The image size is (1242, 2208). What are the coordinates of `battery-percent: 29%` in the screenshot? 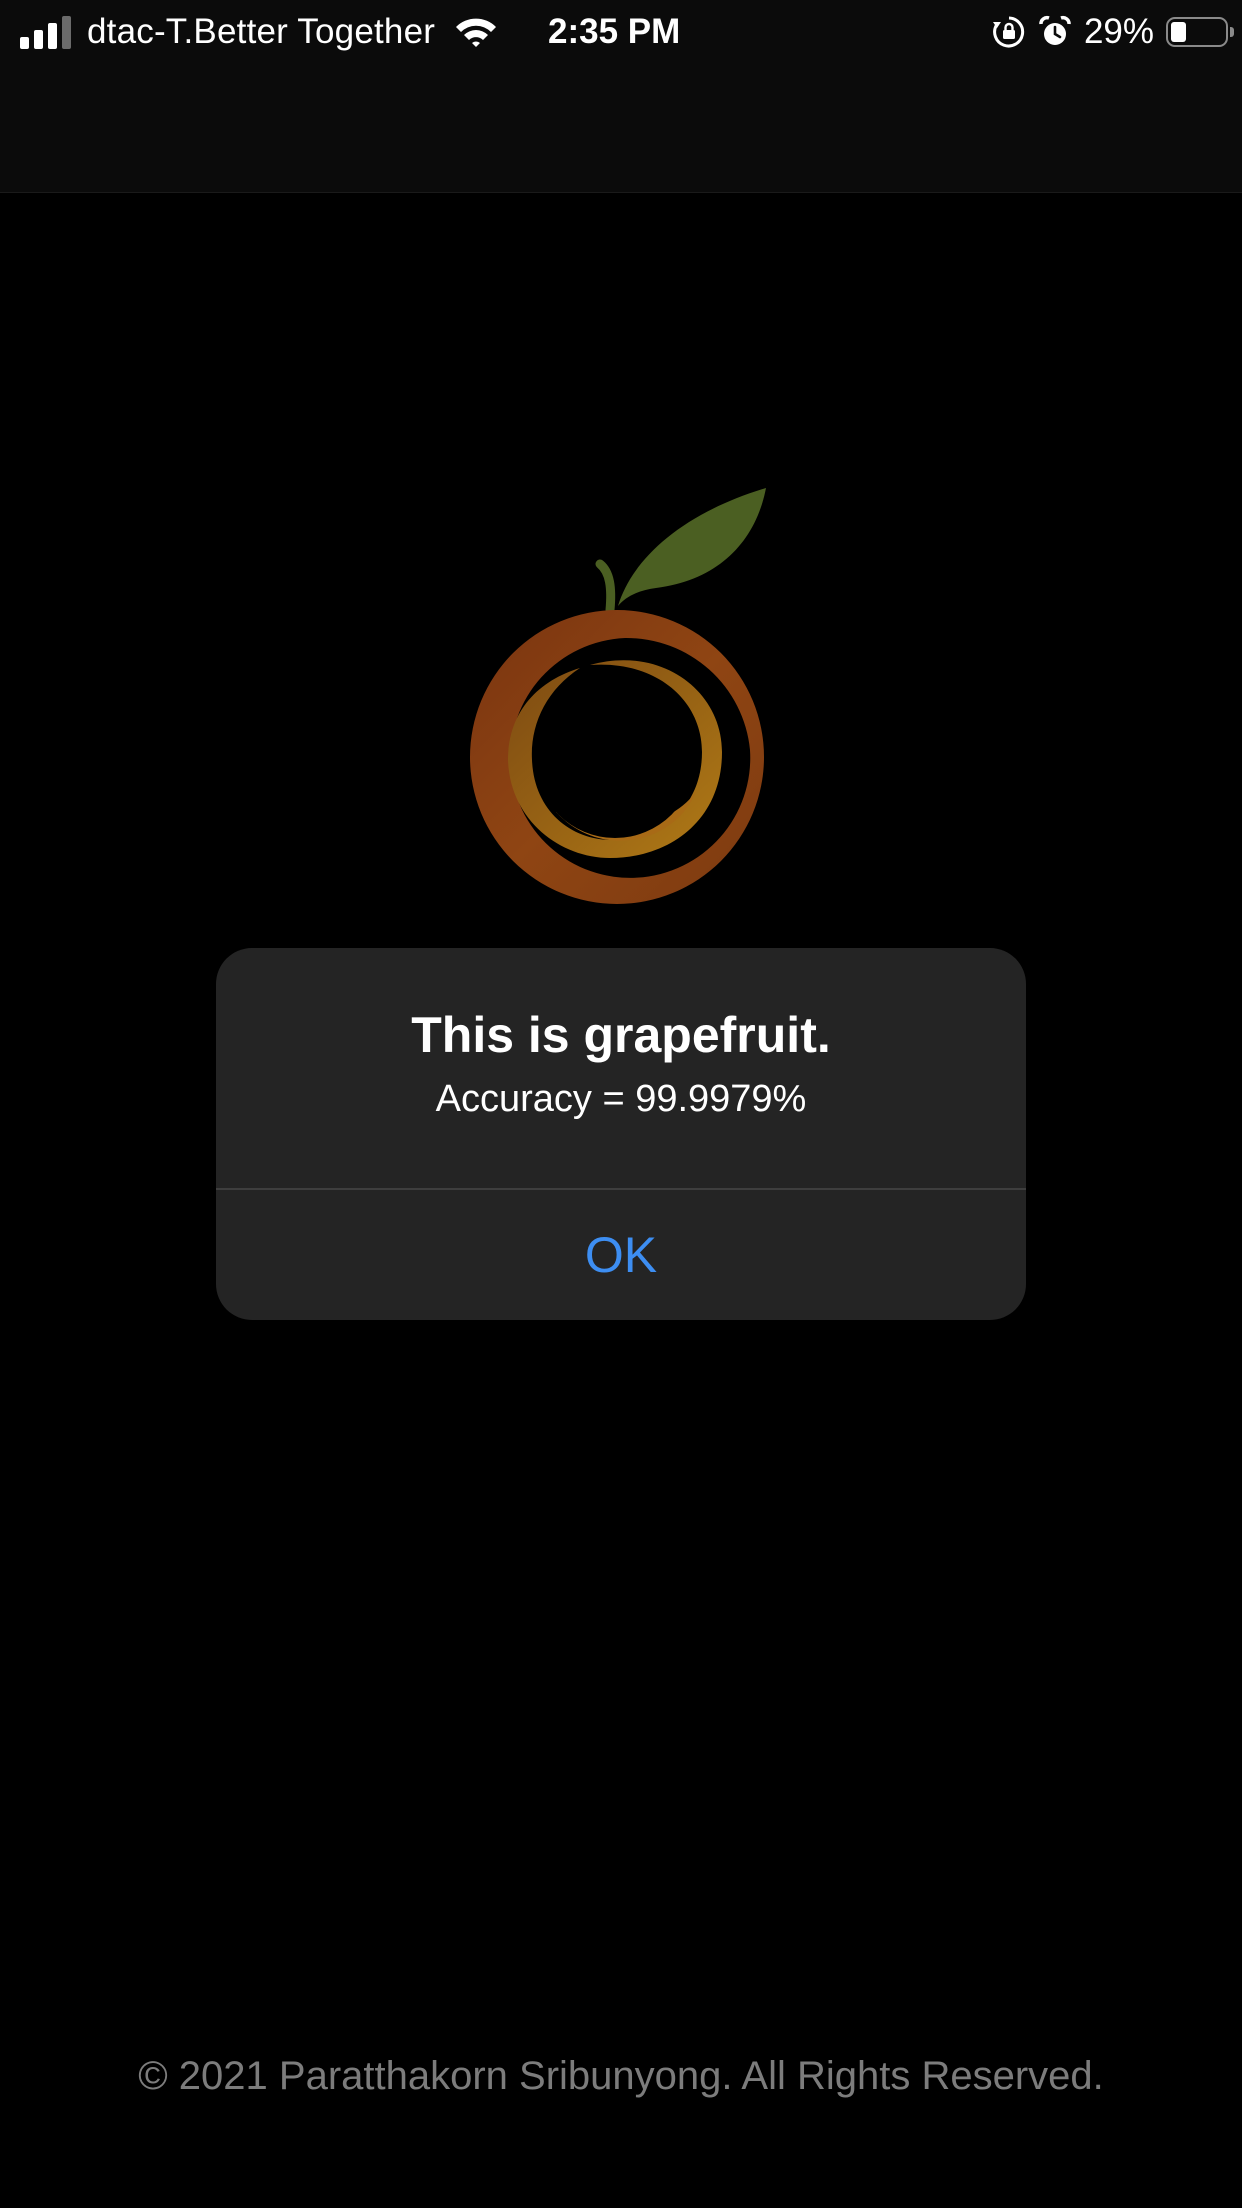 It's located at (1118, 31).